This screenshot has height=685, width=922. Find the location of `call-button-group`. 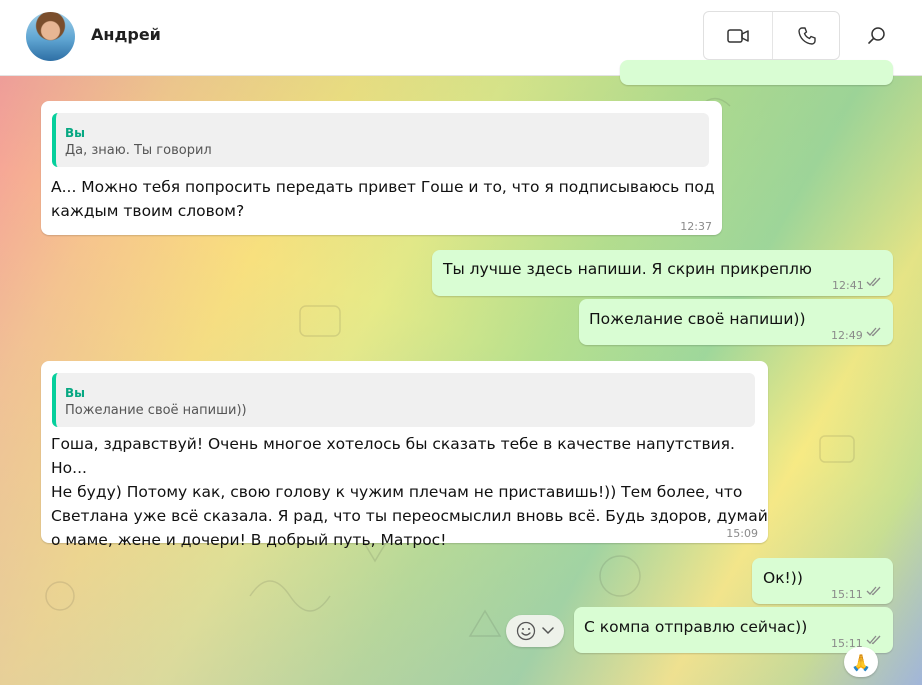

call-button-group is located at coordinates (771, 35).